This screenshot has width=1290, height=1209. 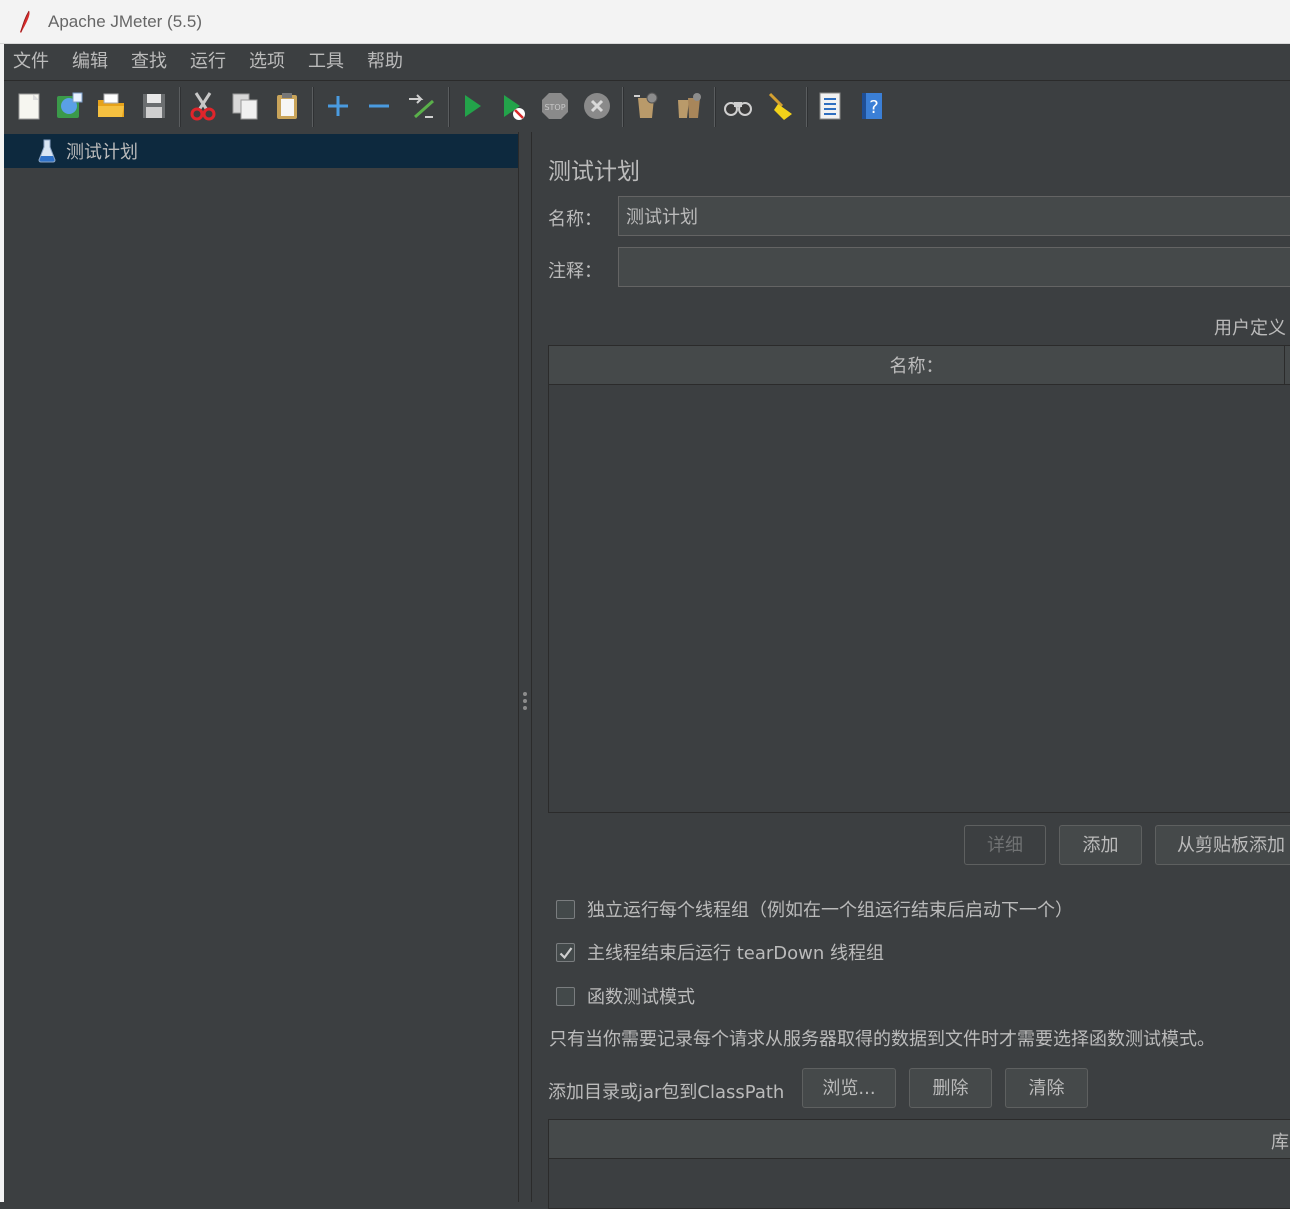 I want to click on checkmark-icon, so click(x=566, y=952).